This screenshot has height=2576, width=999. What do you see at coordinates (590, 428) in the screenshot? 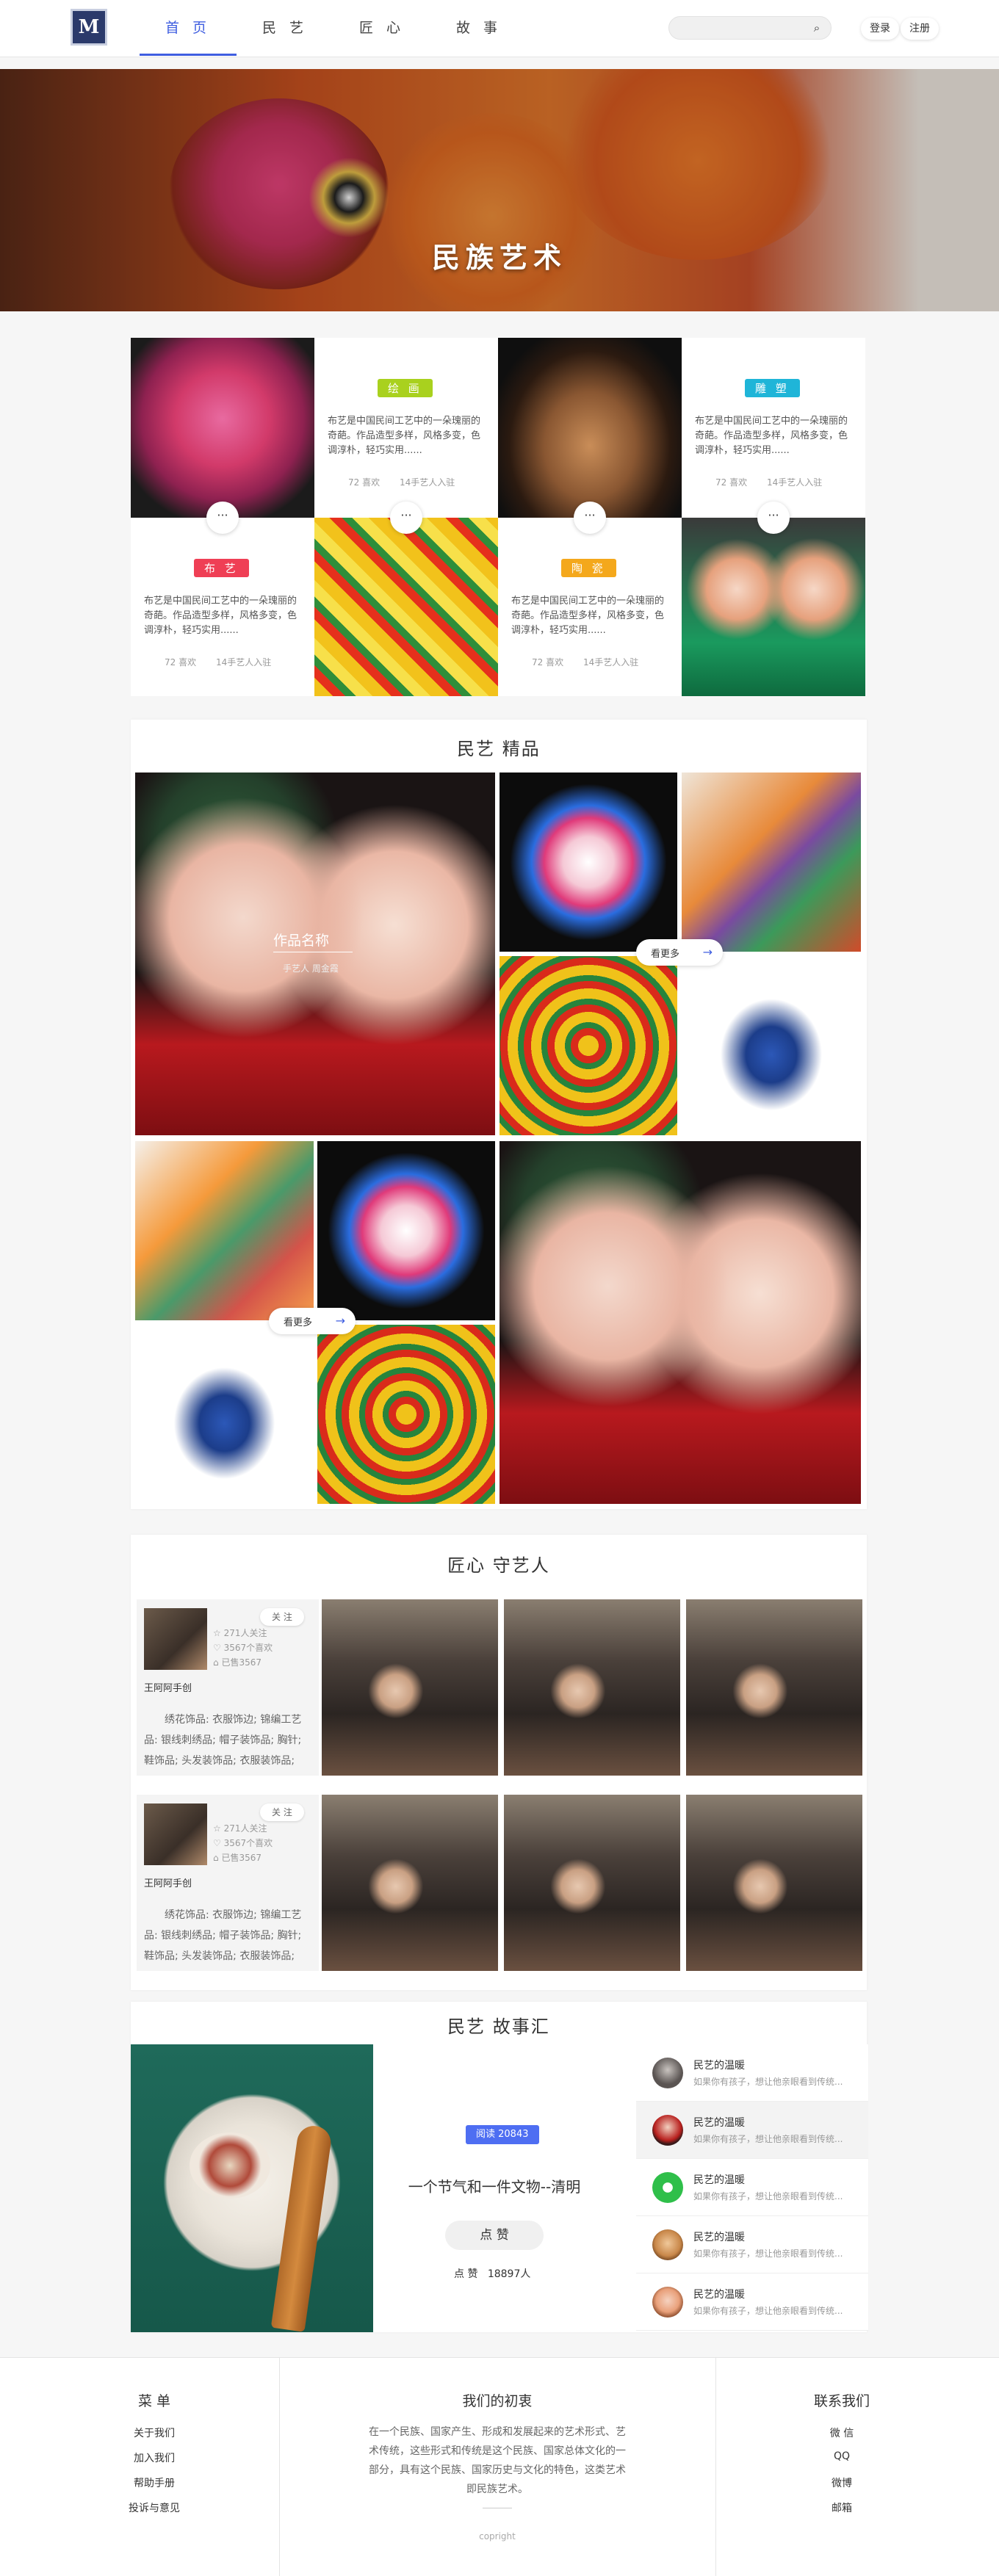
I see `card-image-pottery` at bounding box center [590, 428].